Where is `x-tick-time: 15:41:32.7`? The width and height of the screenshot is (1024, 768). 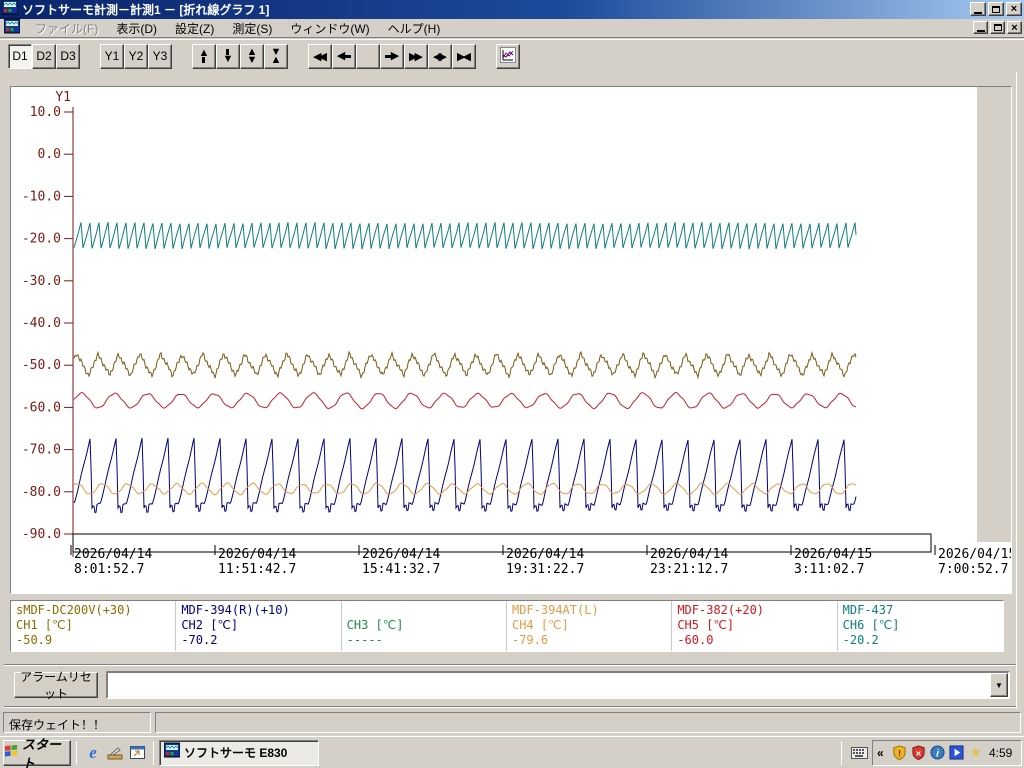
x-tick-time: 15:41:32.7 is located at coordinates (401, 569).